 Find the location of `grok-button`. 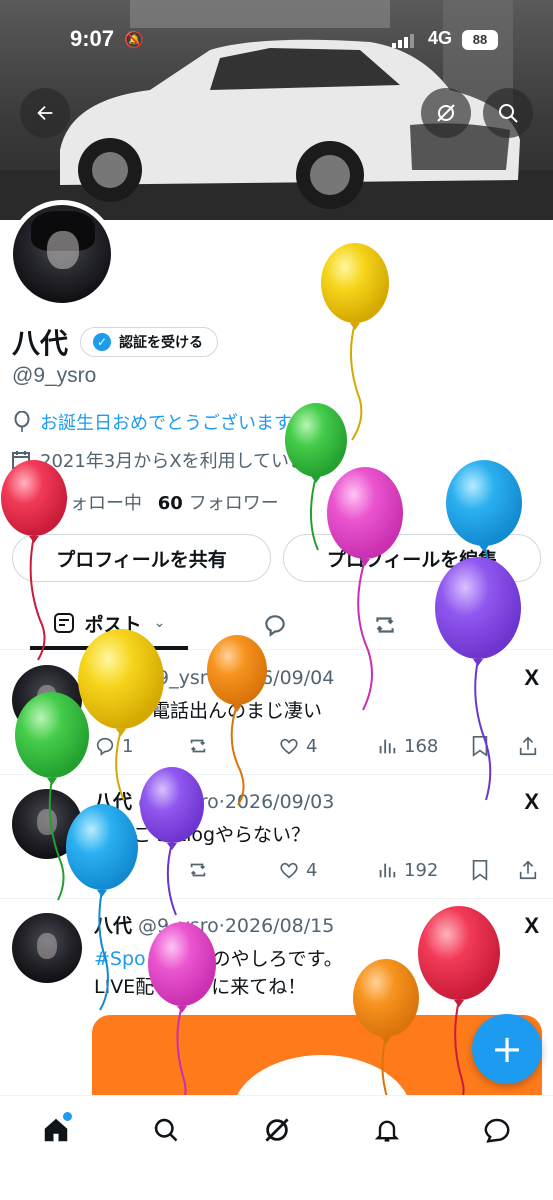

grok-button is located at coordinates (446, 113).